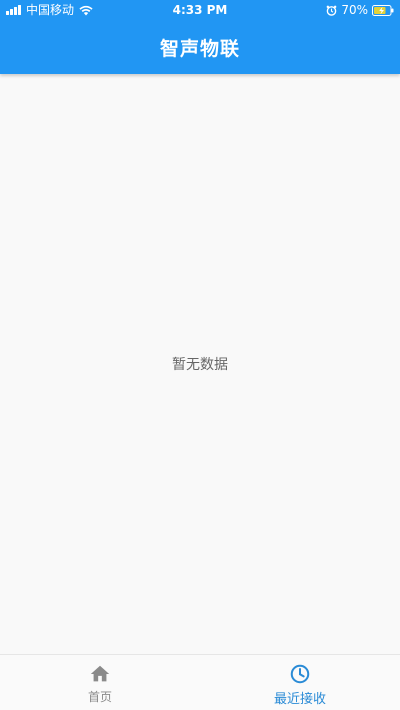 This screenshot has height=710, width=400. What do you see at coordinates (331, 10) in the screenshot?
I see `alarm-icon` at bounding box center [331, 10].